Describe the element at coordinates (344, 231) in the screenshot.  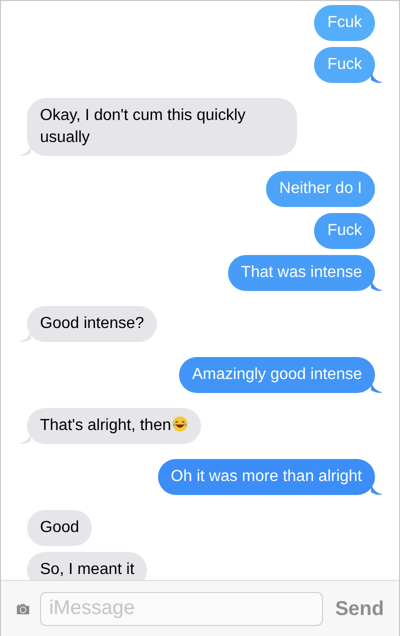
I see `sent-message: Fuck` at that location.